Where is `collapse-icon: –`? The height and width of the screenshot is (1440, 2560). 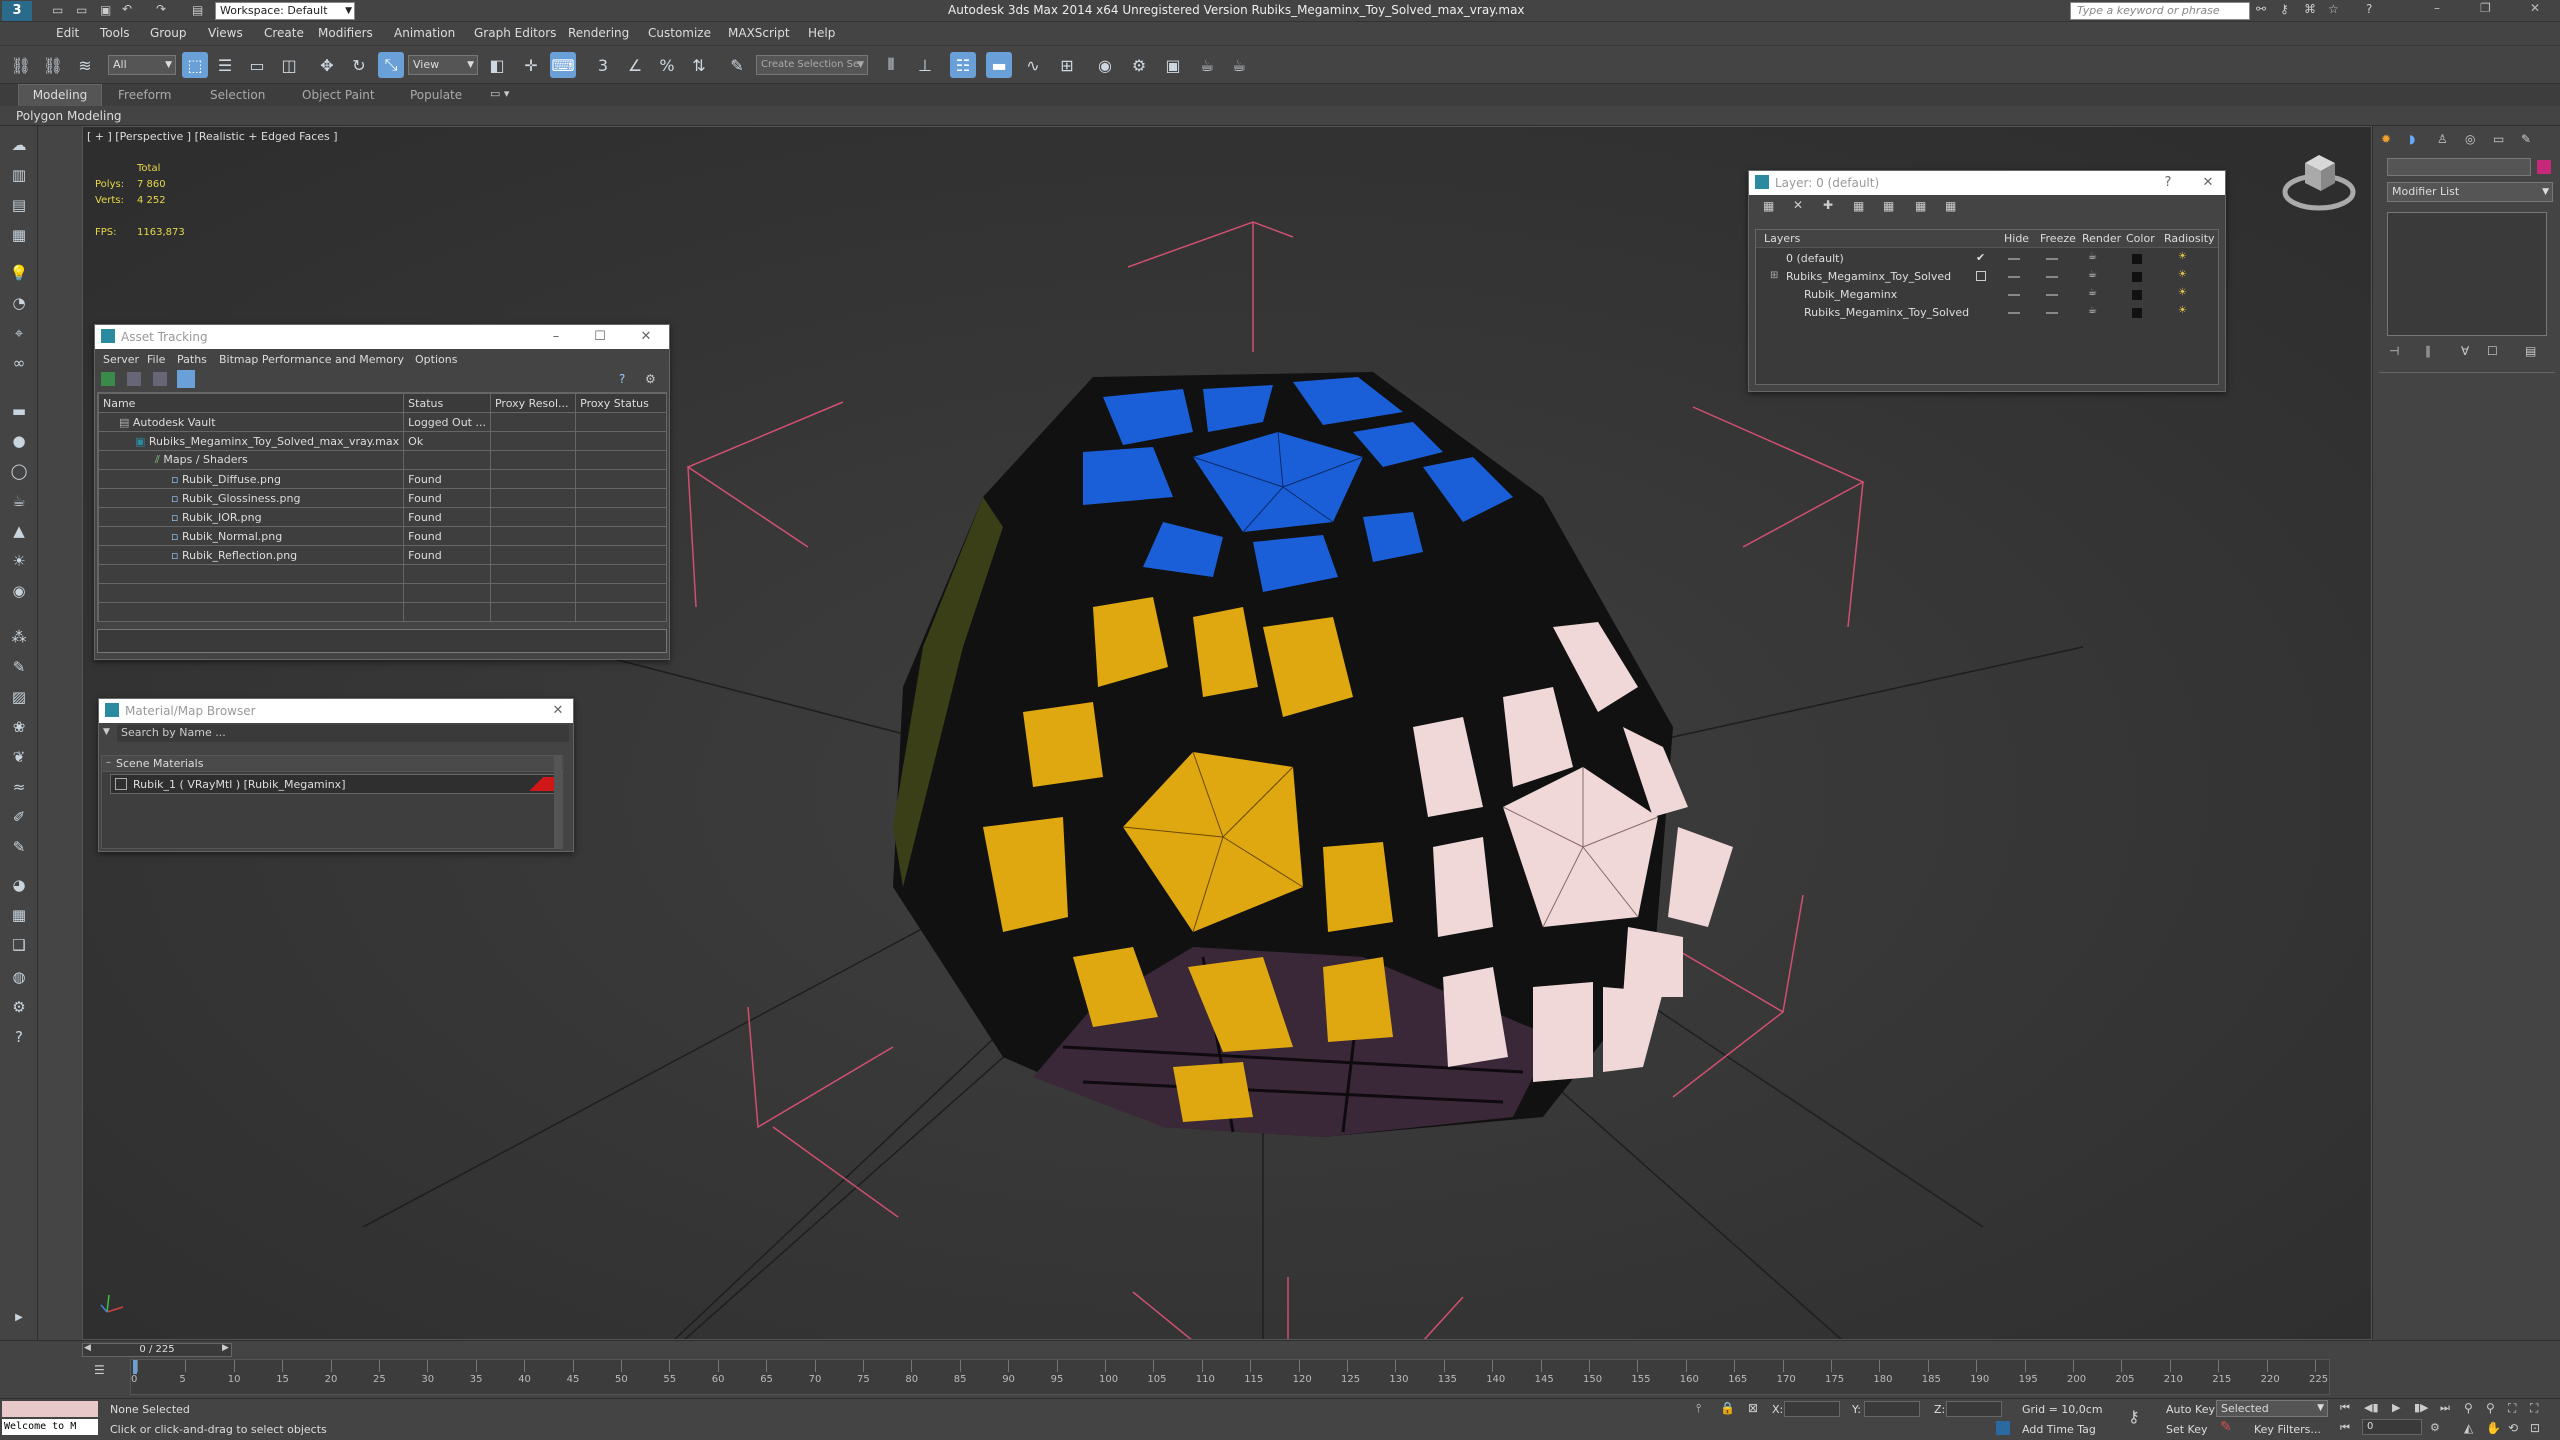
collapse-icon: – is located at coordinates (108, 762).